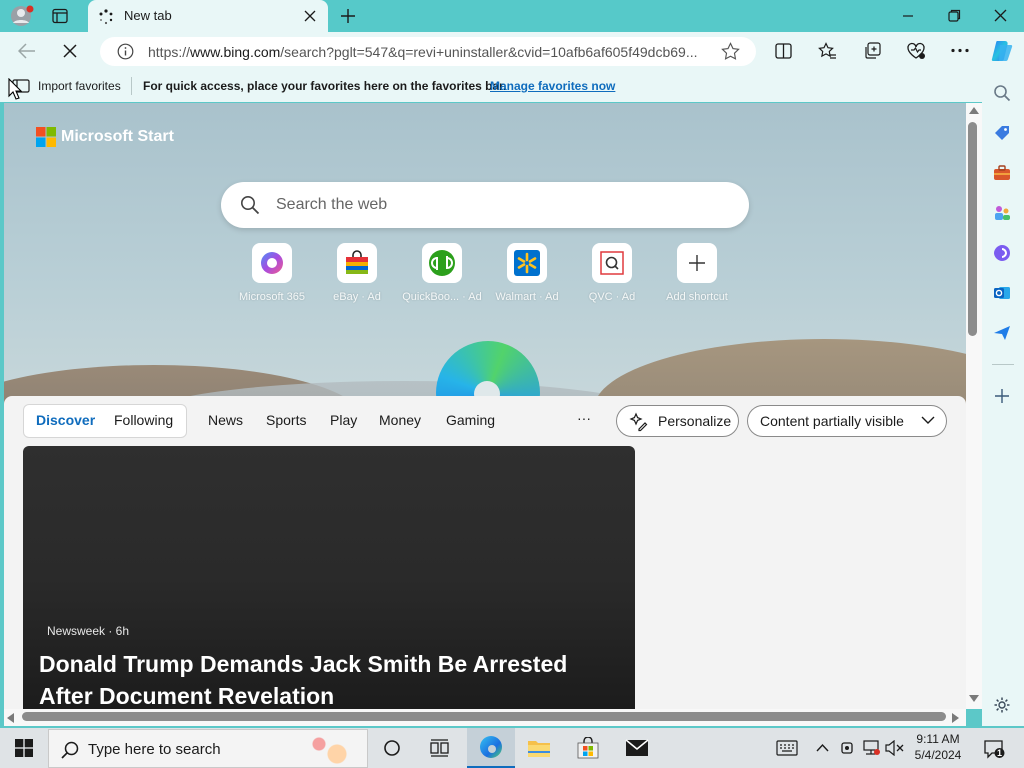 Image resolution: width=1024 pixels, height=768 pixels. What do you see at coordinates (871, 748) in the screenshot?
I see `network-icon` at bounding box center [871, 748].